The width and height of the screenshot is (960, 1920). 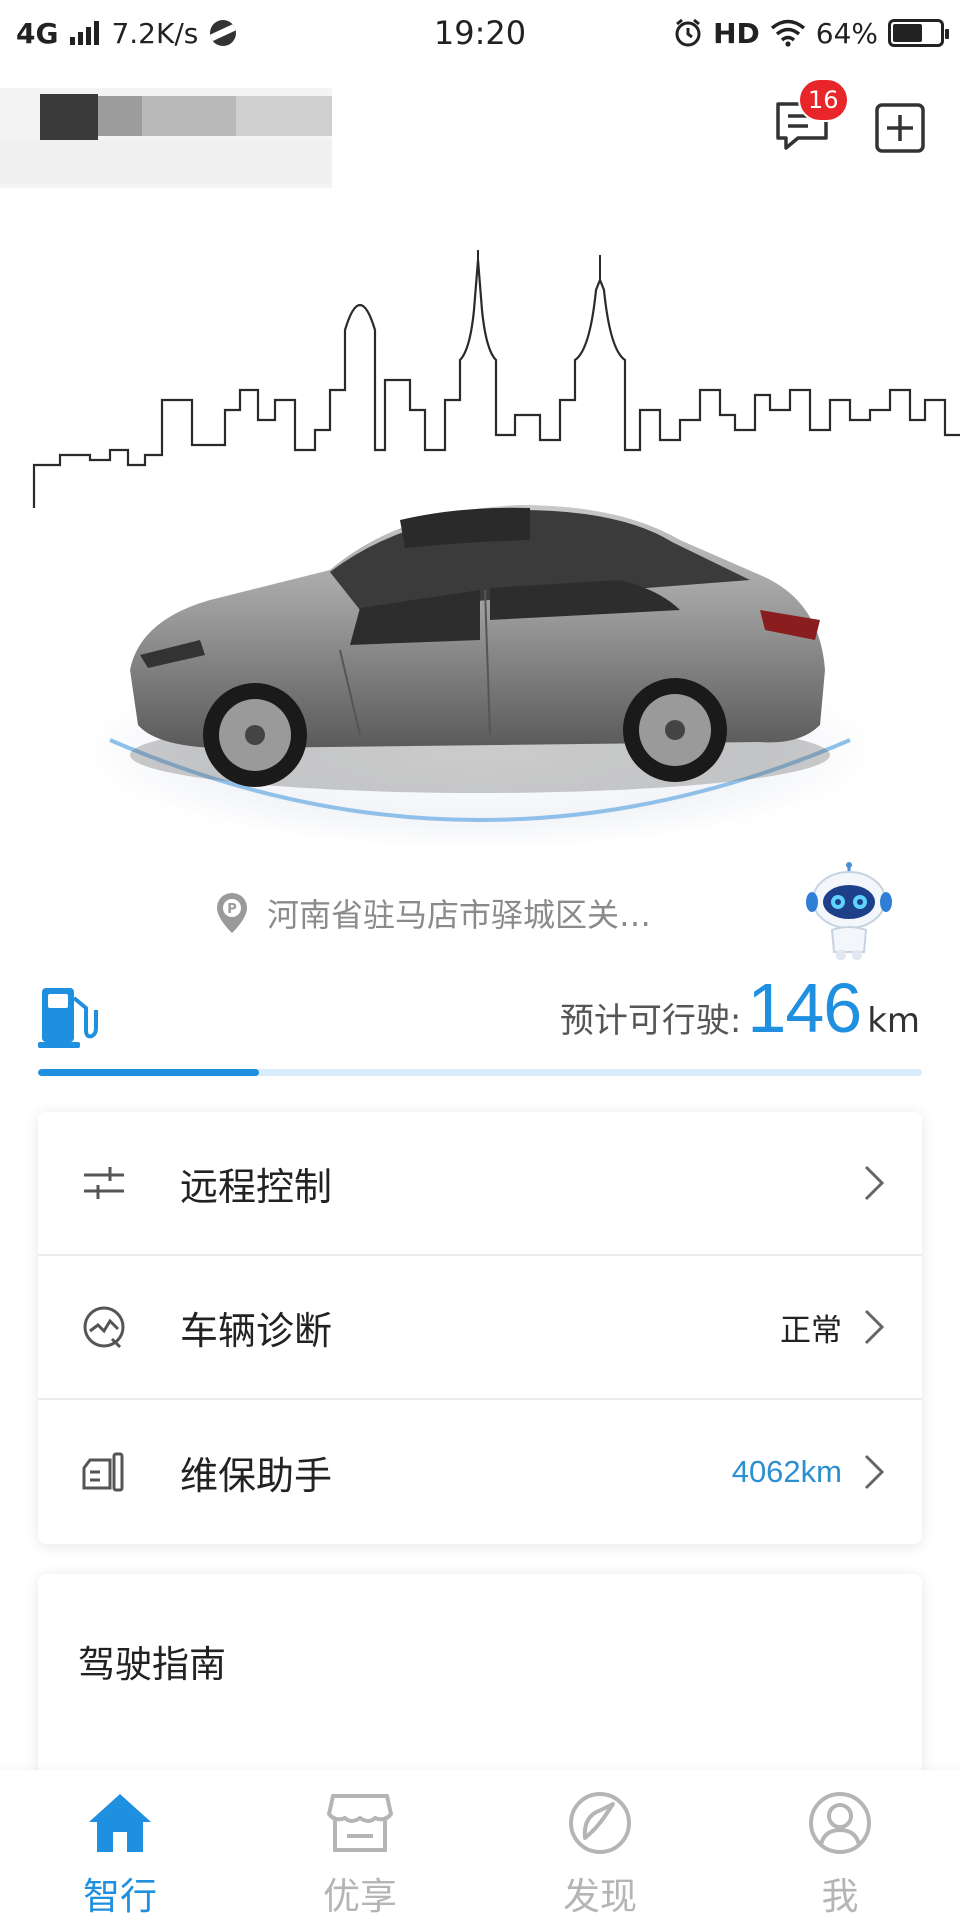 I want to click on fuel-level-fill, so click(x=148, y=1072).